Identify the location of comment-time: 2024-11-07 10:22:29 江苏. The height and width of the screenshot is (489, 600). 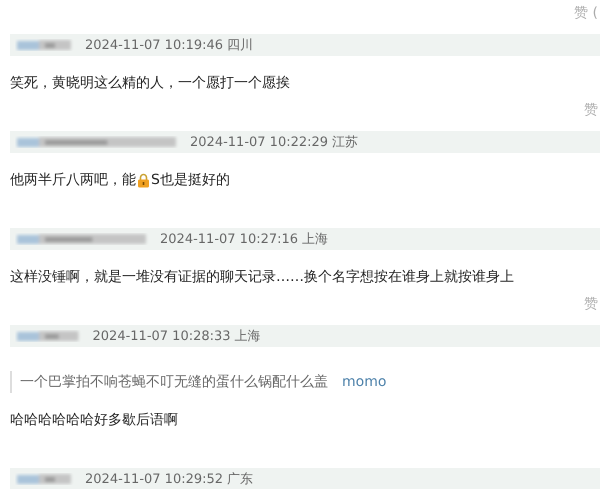
(274, 142).